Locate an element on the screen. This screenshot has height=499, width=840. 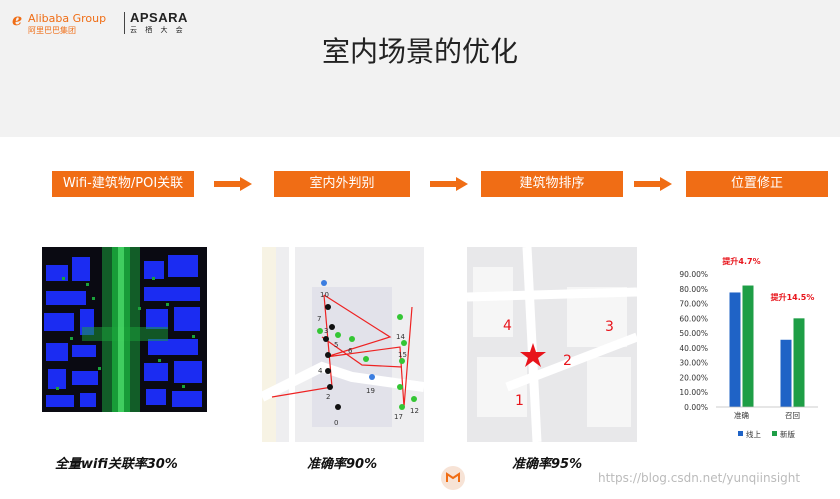
caption-indoor-outdoor-accuracy: 准确率90% is located at coordinates (342, 464).